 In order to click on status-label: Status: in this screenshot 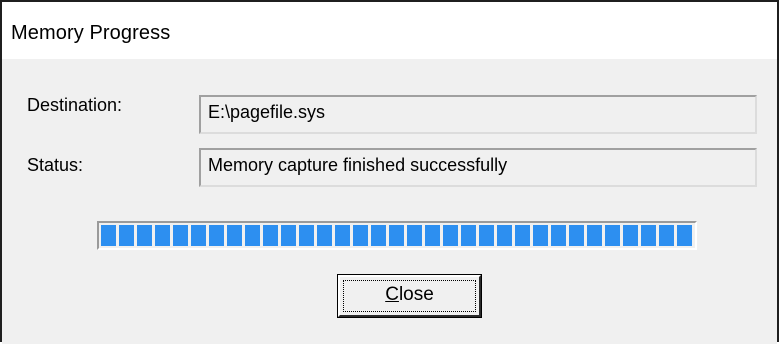, I will do `click(55, 165)`.